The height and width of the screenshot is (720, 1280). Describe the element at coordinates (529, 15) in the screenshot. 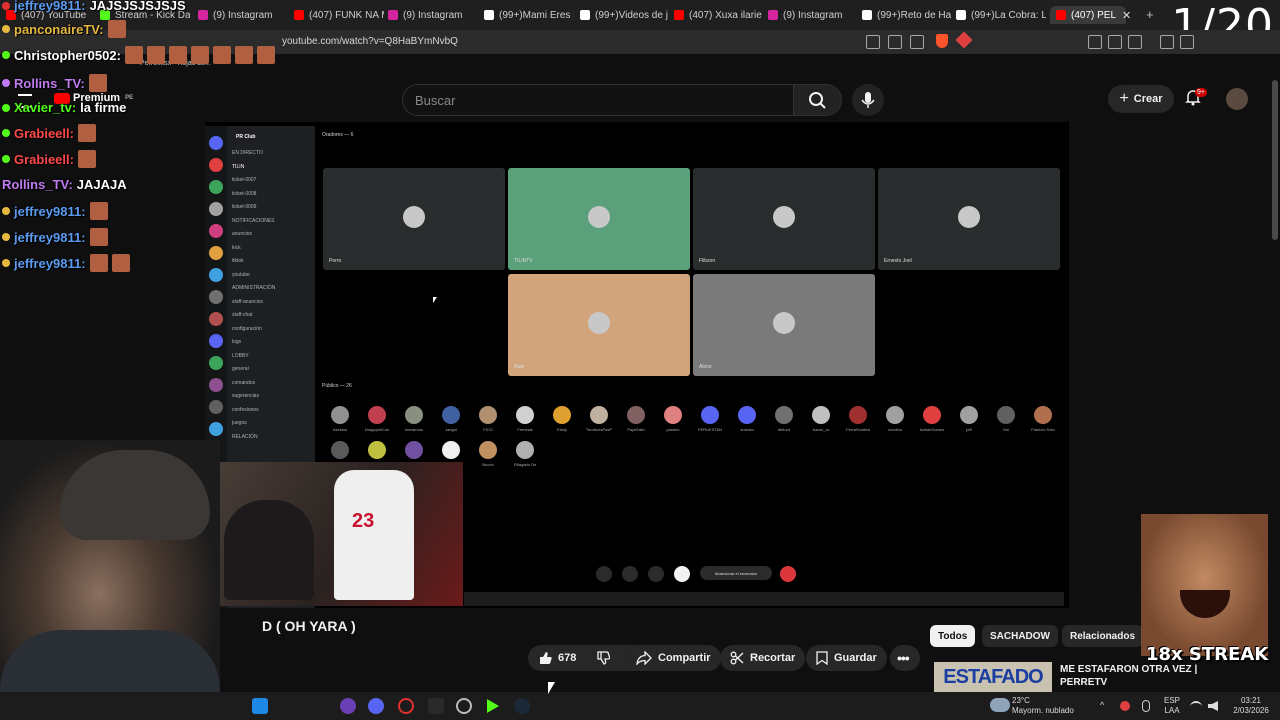

I see `browser-tab: (99+)Mami Eres L` at that location.